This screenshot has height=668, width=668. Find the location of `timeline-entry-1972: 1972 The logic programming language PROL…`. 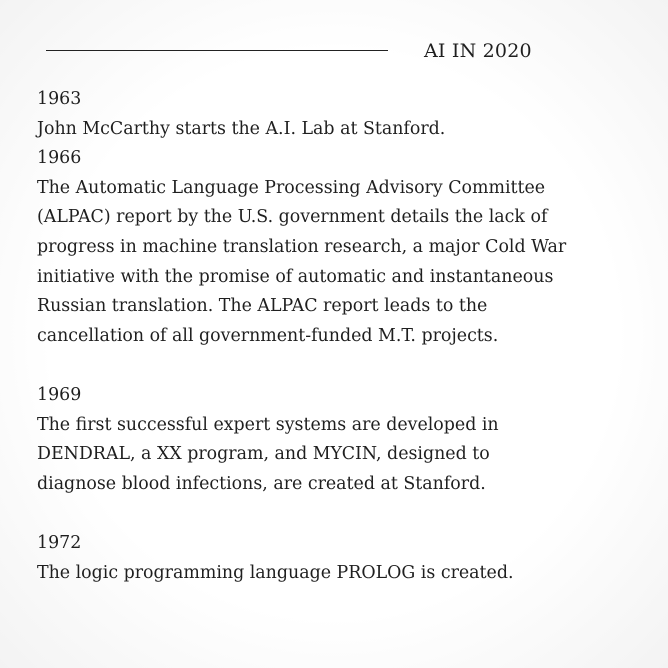

timeline-entry-1972: 1972 The logic programming language PROL… is located at coordinates (342, 558).